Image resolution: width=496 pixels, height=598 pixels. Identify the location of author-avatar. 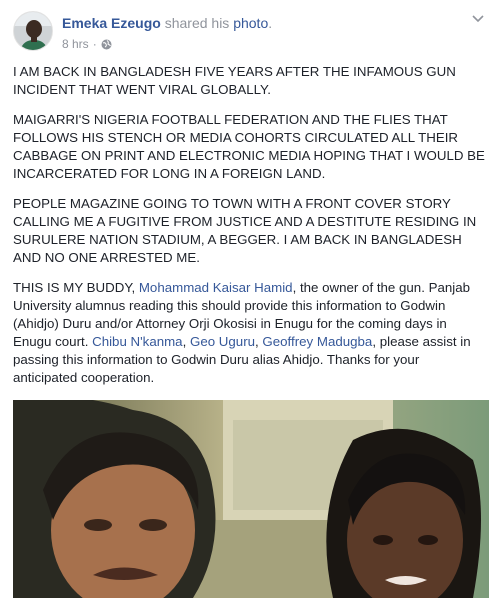
(33, 31).